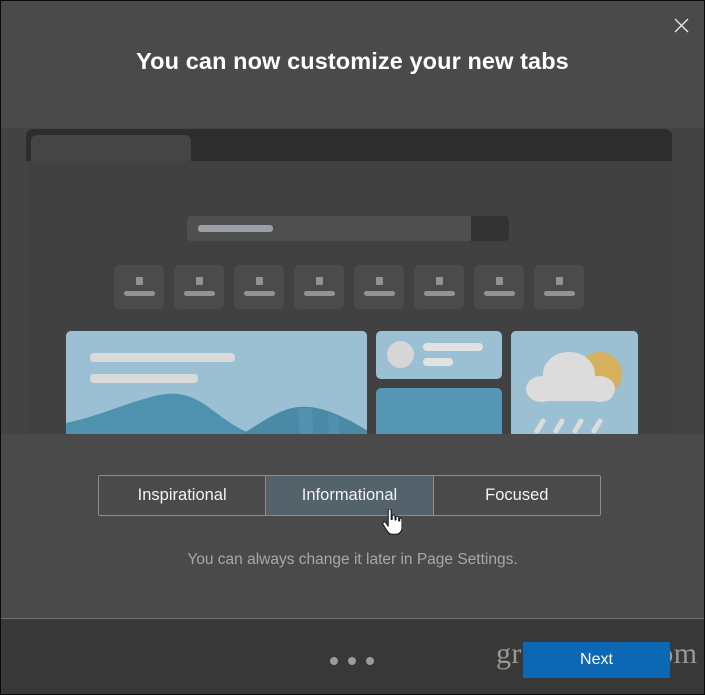 The height and width of the screenshot is (695, 705). What do you see at coordinates (596, 660) in the screenshot?
I see `next-button: Next` at bounding box center [596, 660].